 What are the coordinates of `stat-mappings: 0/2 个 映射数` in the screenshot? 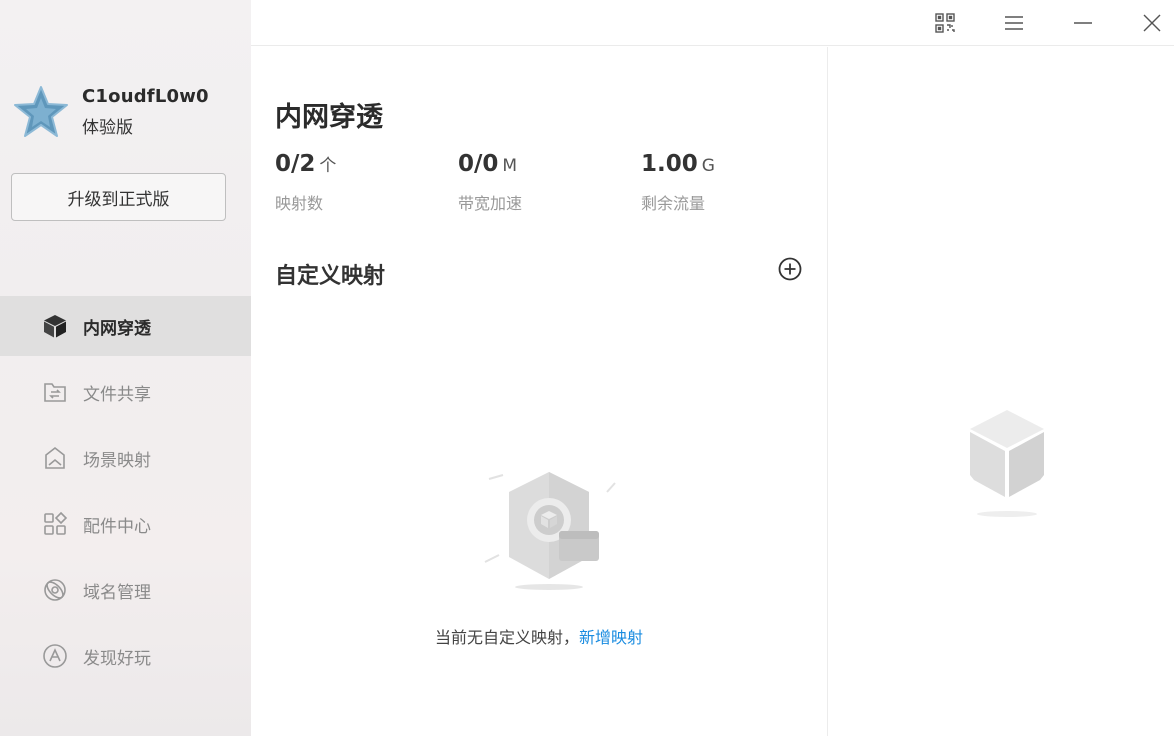 It's located at (305, 182).